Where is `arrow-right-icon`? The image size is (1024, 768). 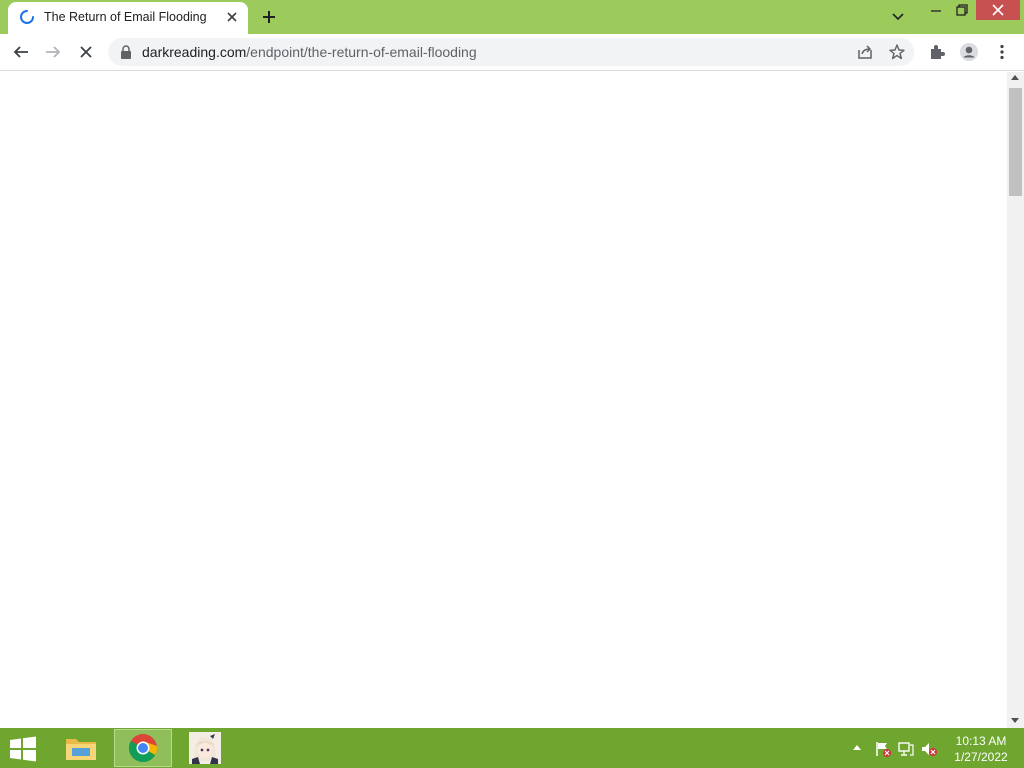 arrow-right-icon is located at coordinates (53, 52).